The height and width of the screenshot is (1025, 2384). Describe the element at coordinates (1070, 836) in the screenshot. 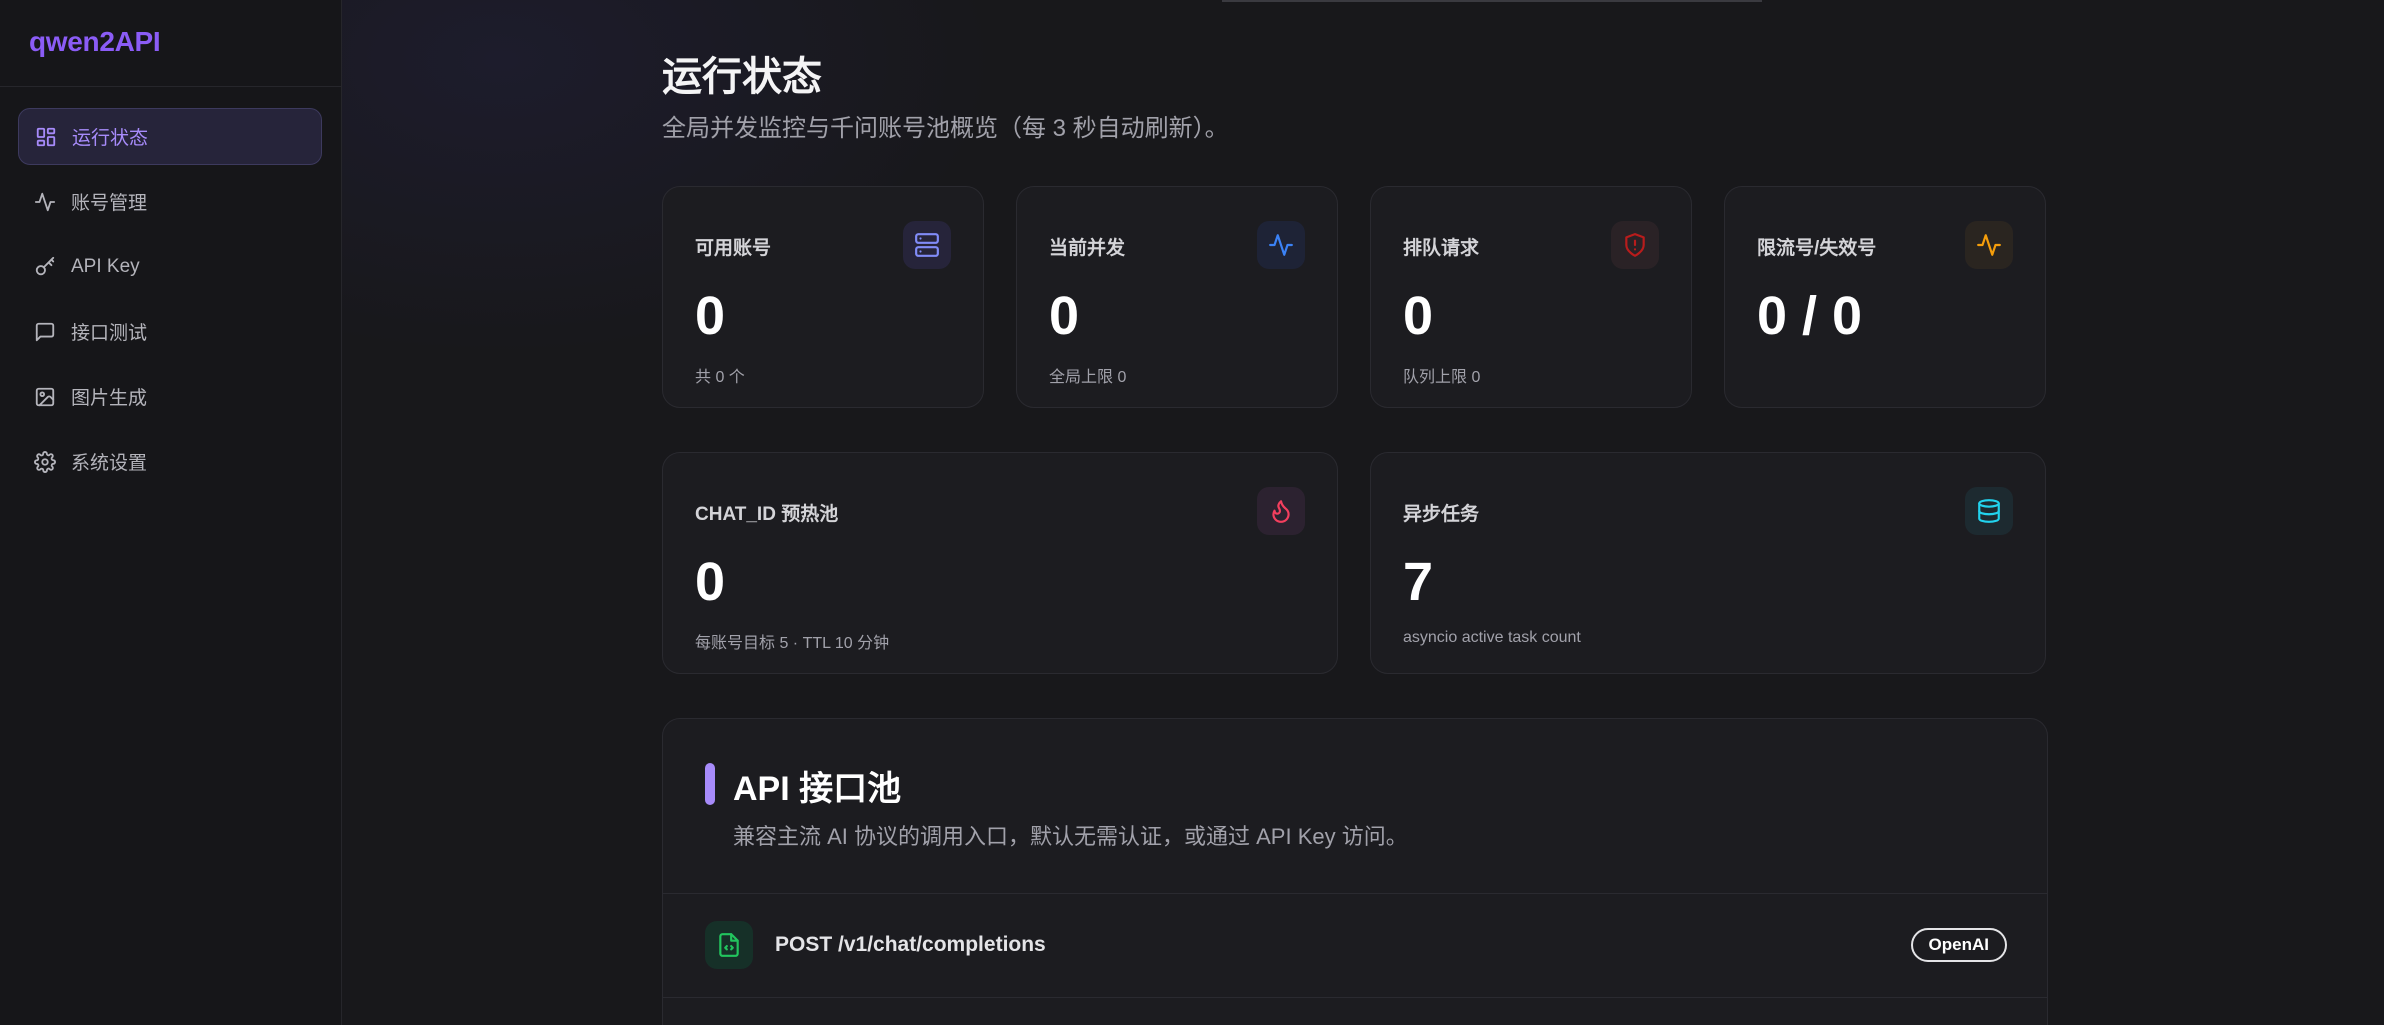

I see `section-subtitle: 兼容主流 AI 协议的调用入口，默认无需认证，或通过 API Key 访问。` at that location.